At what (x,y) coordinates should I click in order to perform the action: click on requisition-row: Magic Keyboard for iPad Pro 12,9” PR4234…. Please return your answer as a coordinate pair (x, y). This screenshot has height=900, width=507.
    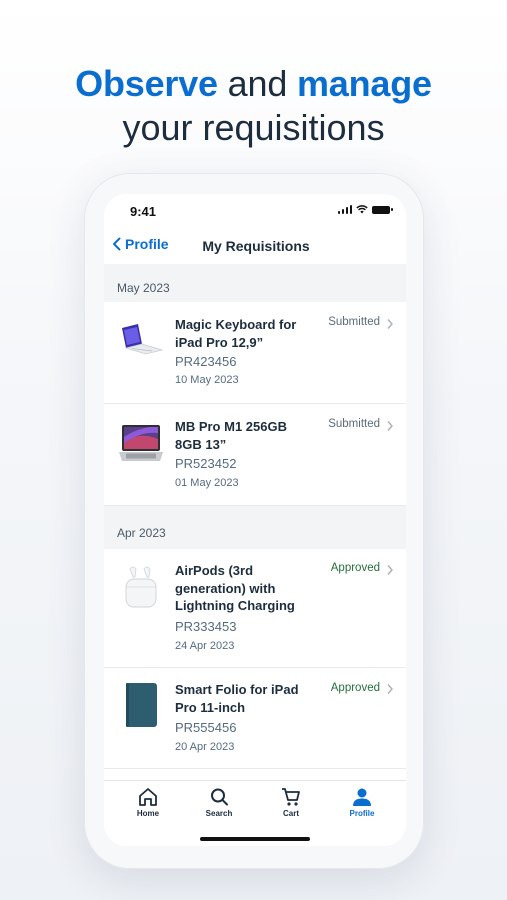
    Looking at the image, I should click on (255, 353).